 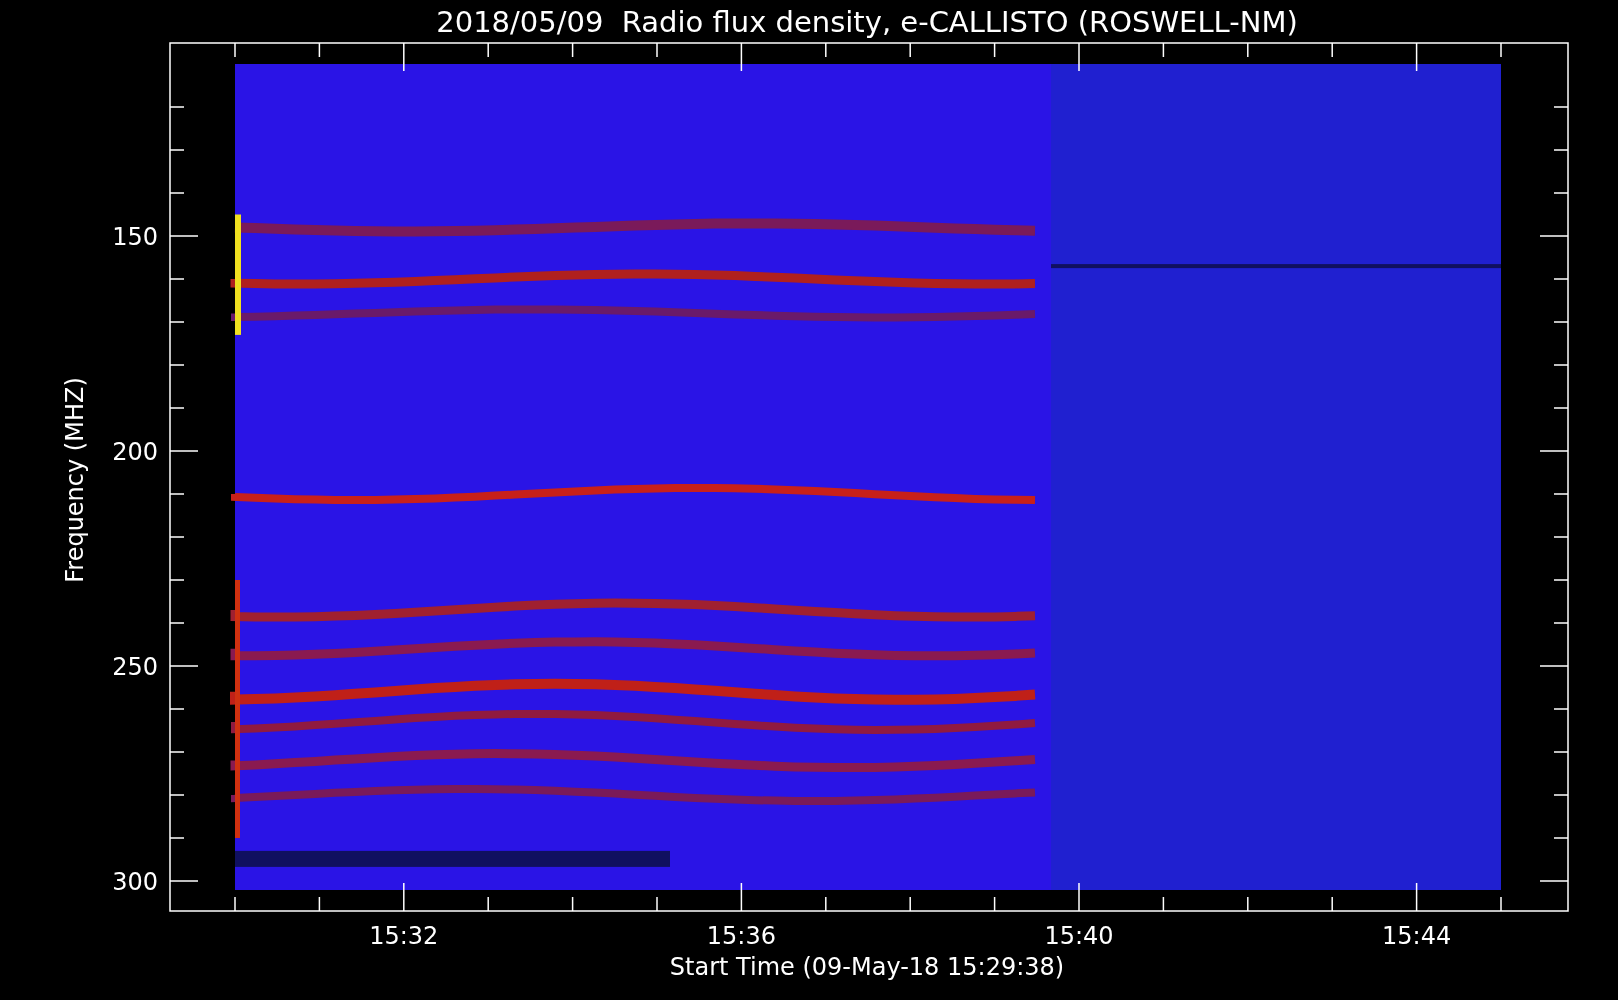 What do you see at coordinates (135, 882) in the screenshot?
I see `y-tick-label: 300` at bounding box center [135, 882].